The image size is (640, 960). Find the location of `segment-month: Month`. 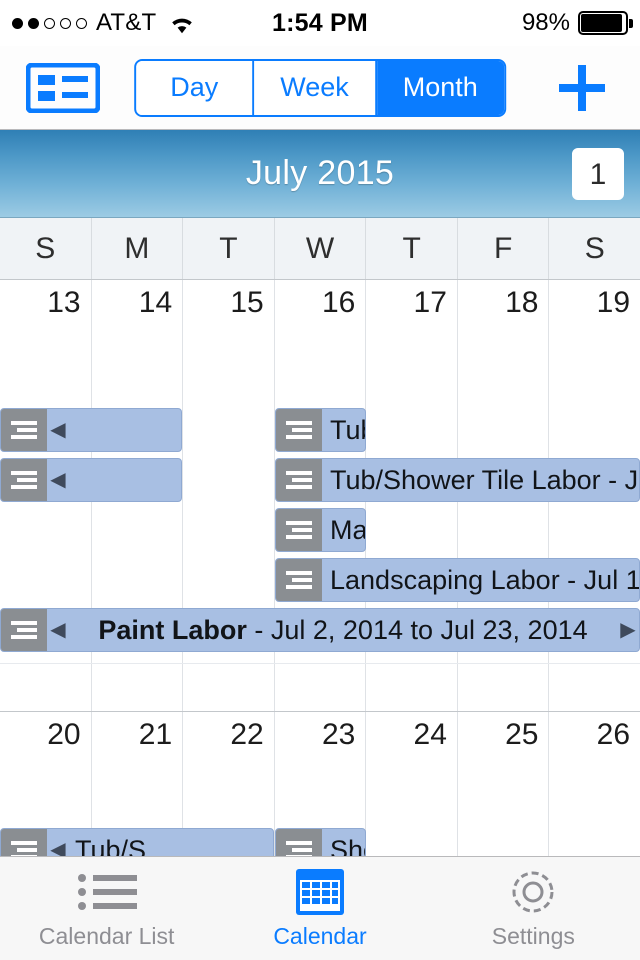

segment-month: Month is located at coordinates (440, 87).